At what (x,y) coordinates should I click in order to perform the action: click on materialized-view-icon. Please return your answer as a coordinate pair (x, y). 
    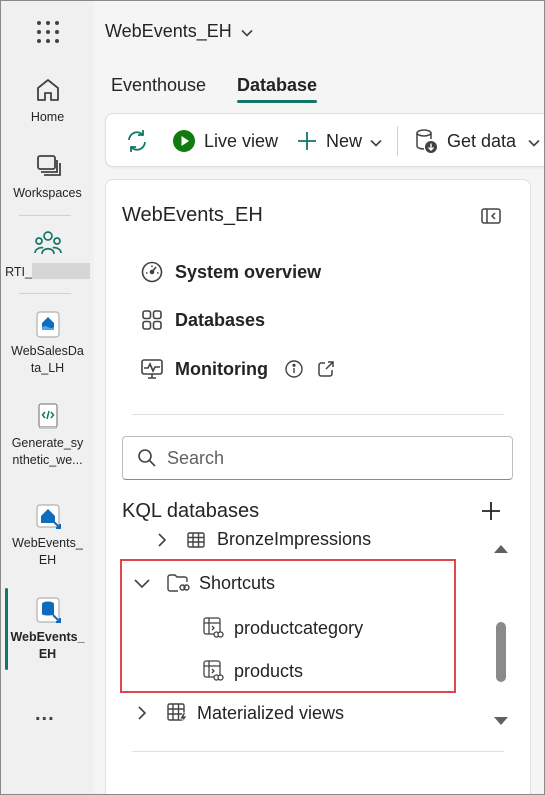
    Looking at the image, I should click on (177, 713).